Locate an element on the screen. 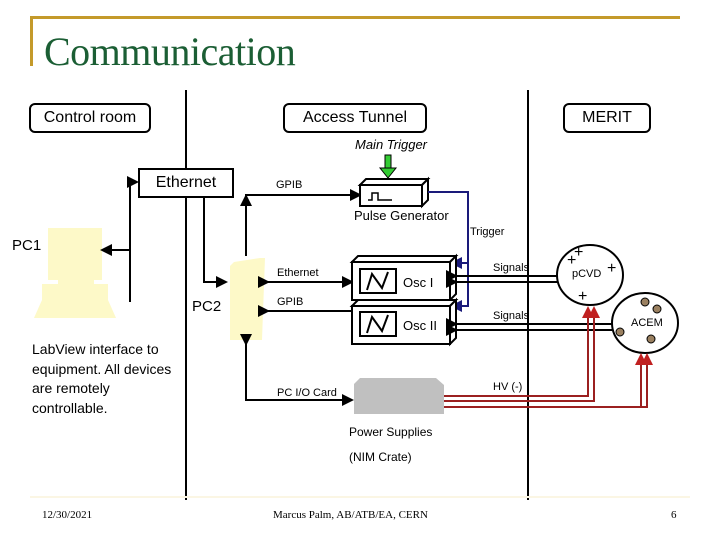 The image size is (720, 540). signals-label-1: Signals is located at coordinates (511, 268).